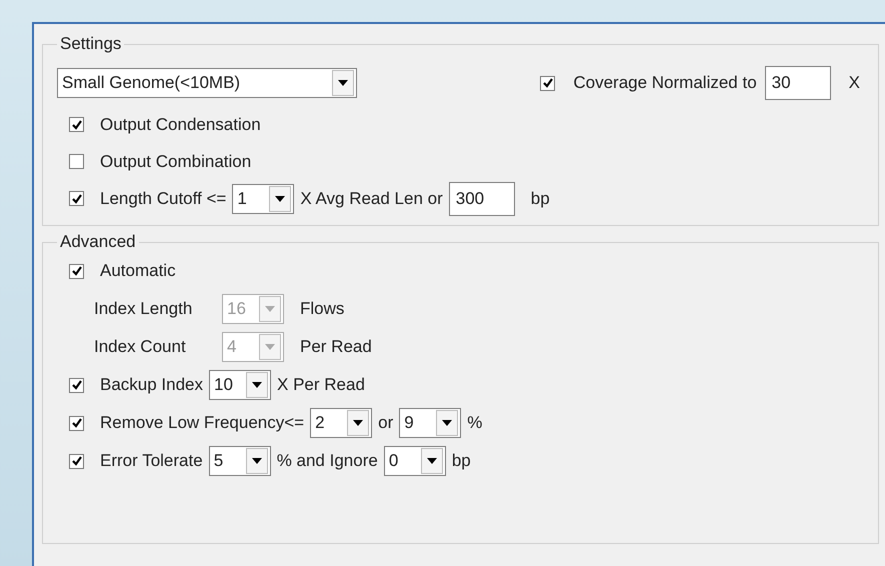 The image size is (885, 566). Describe the element at coordinates (90, 44) in the screenshot. I see `group-title: Settings` at that location.